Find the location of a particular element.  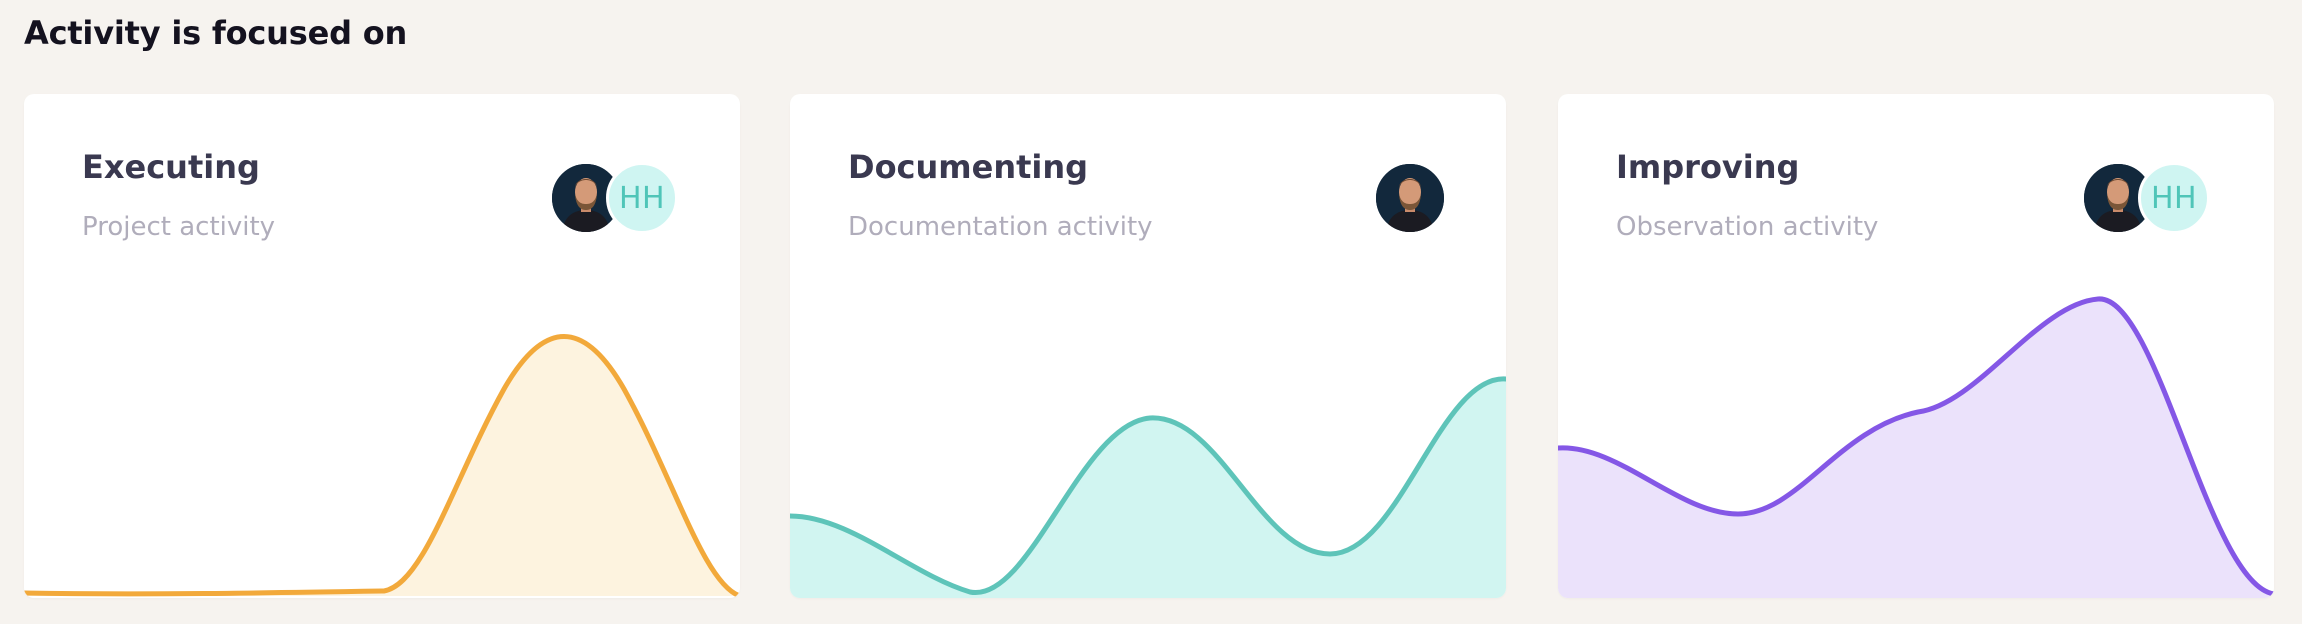

card-title: Documenting is located at coordinates (968, 167).